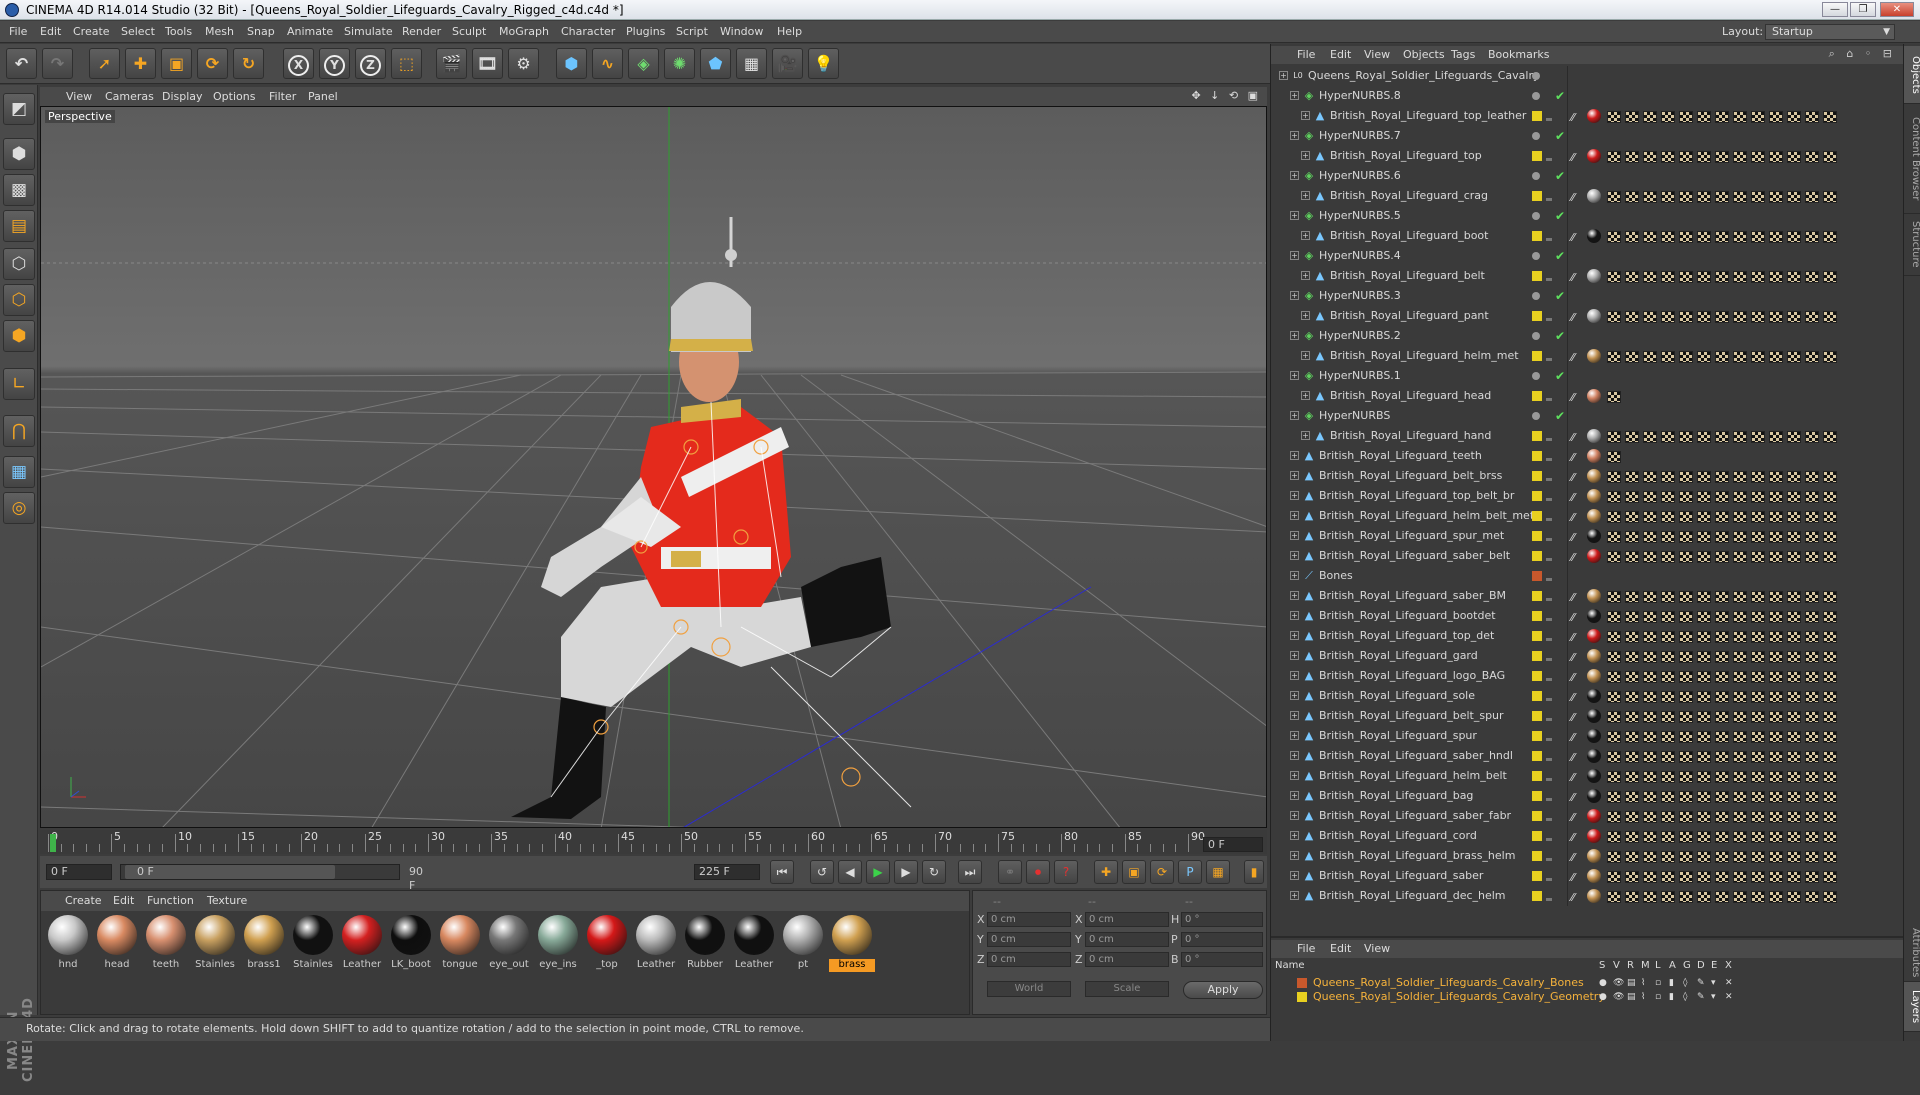 This screenshot has height=1095, width=1920. I want to click on menu-edit: Edit, so click(50, 32).